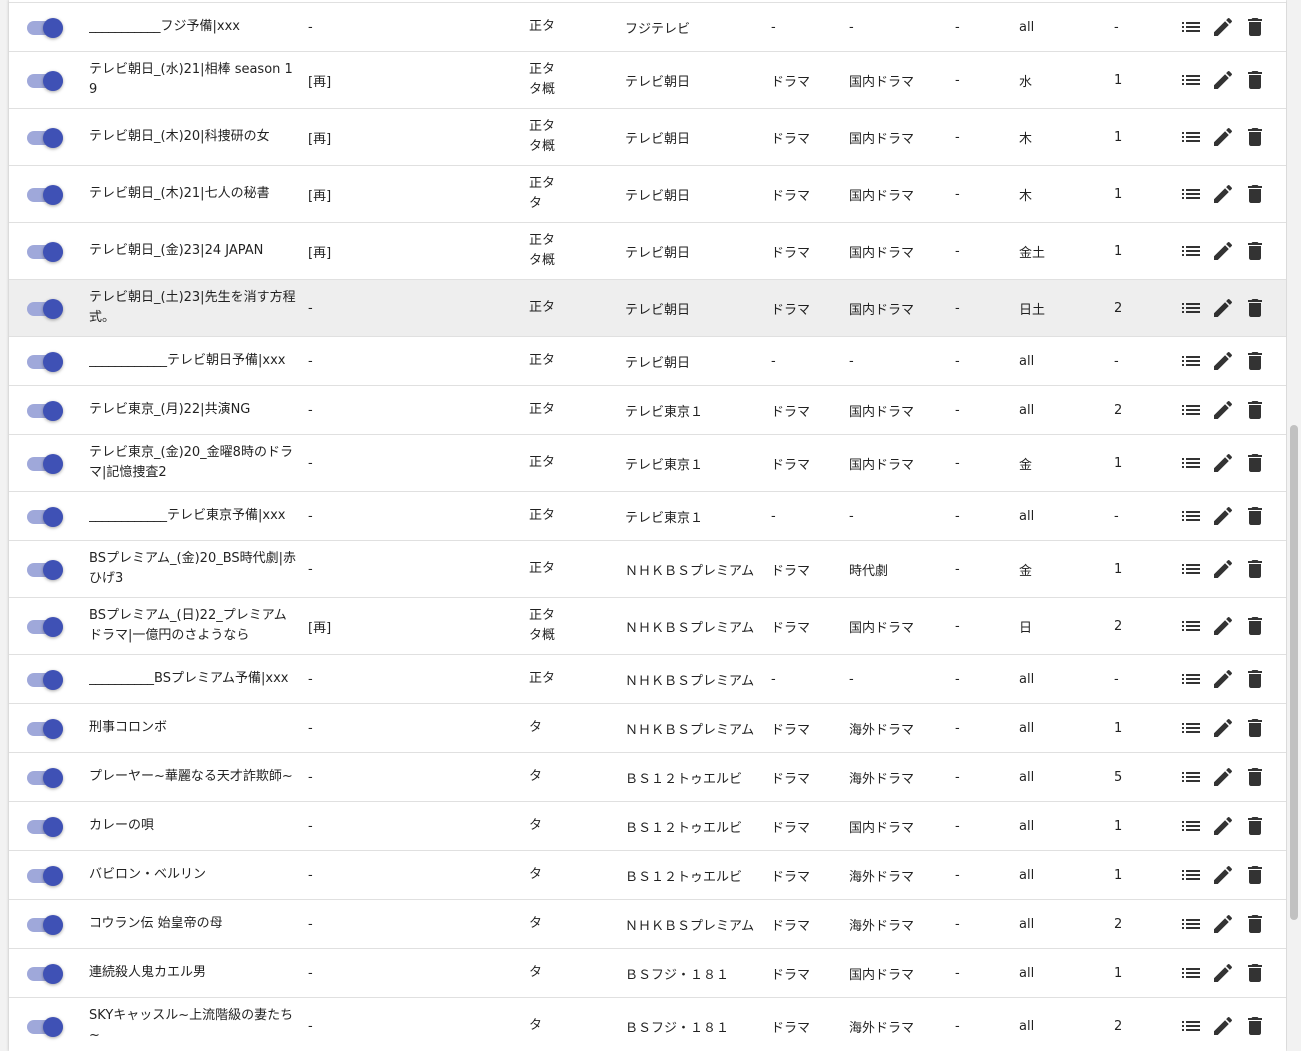 This screenshot has height=1051, width=1301. I want to click on program-title: BSプレミアム_(金)20_BS時代劇|赤ひげ3, so click(193, 568).